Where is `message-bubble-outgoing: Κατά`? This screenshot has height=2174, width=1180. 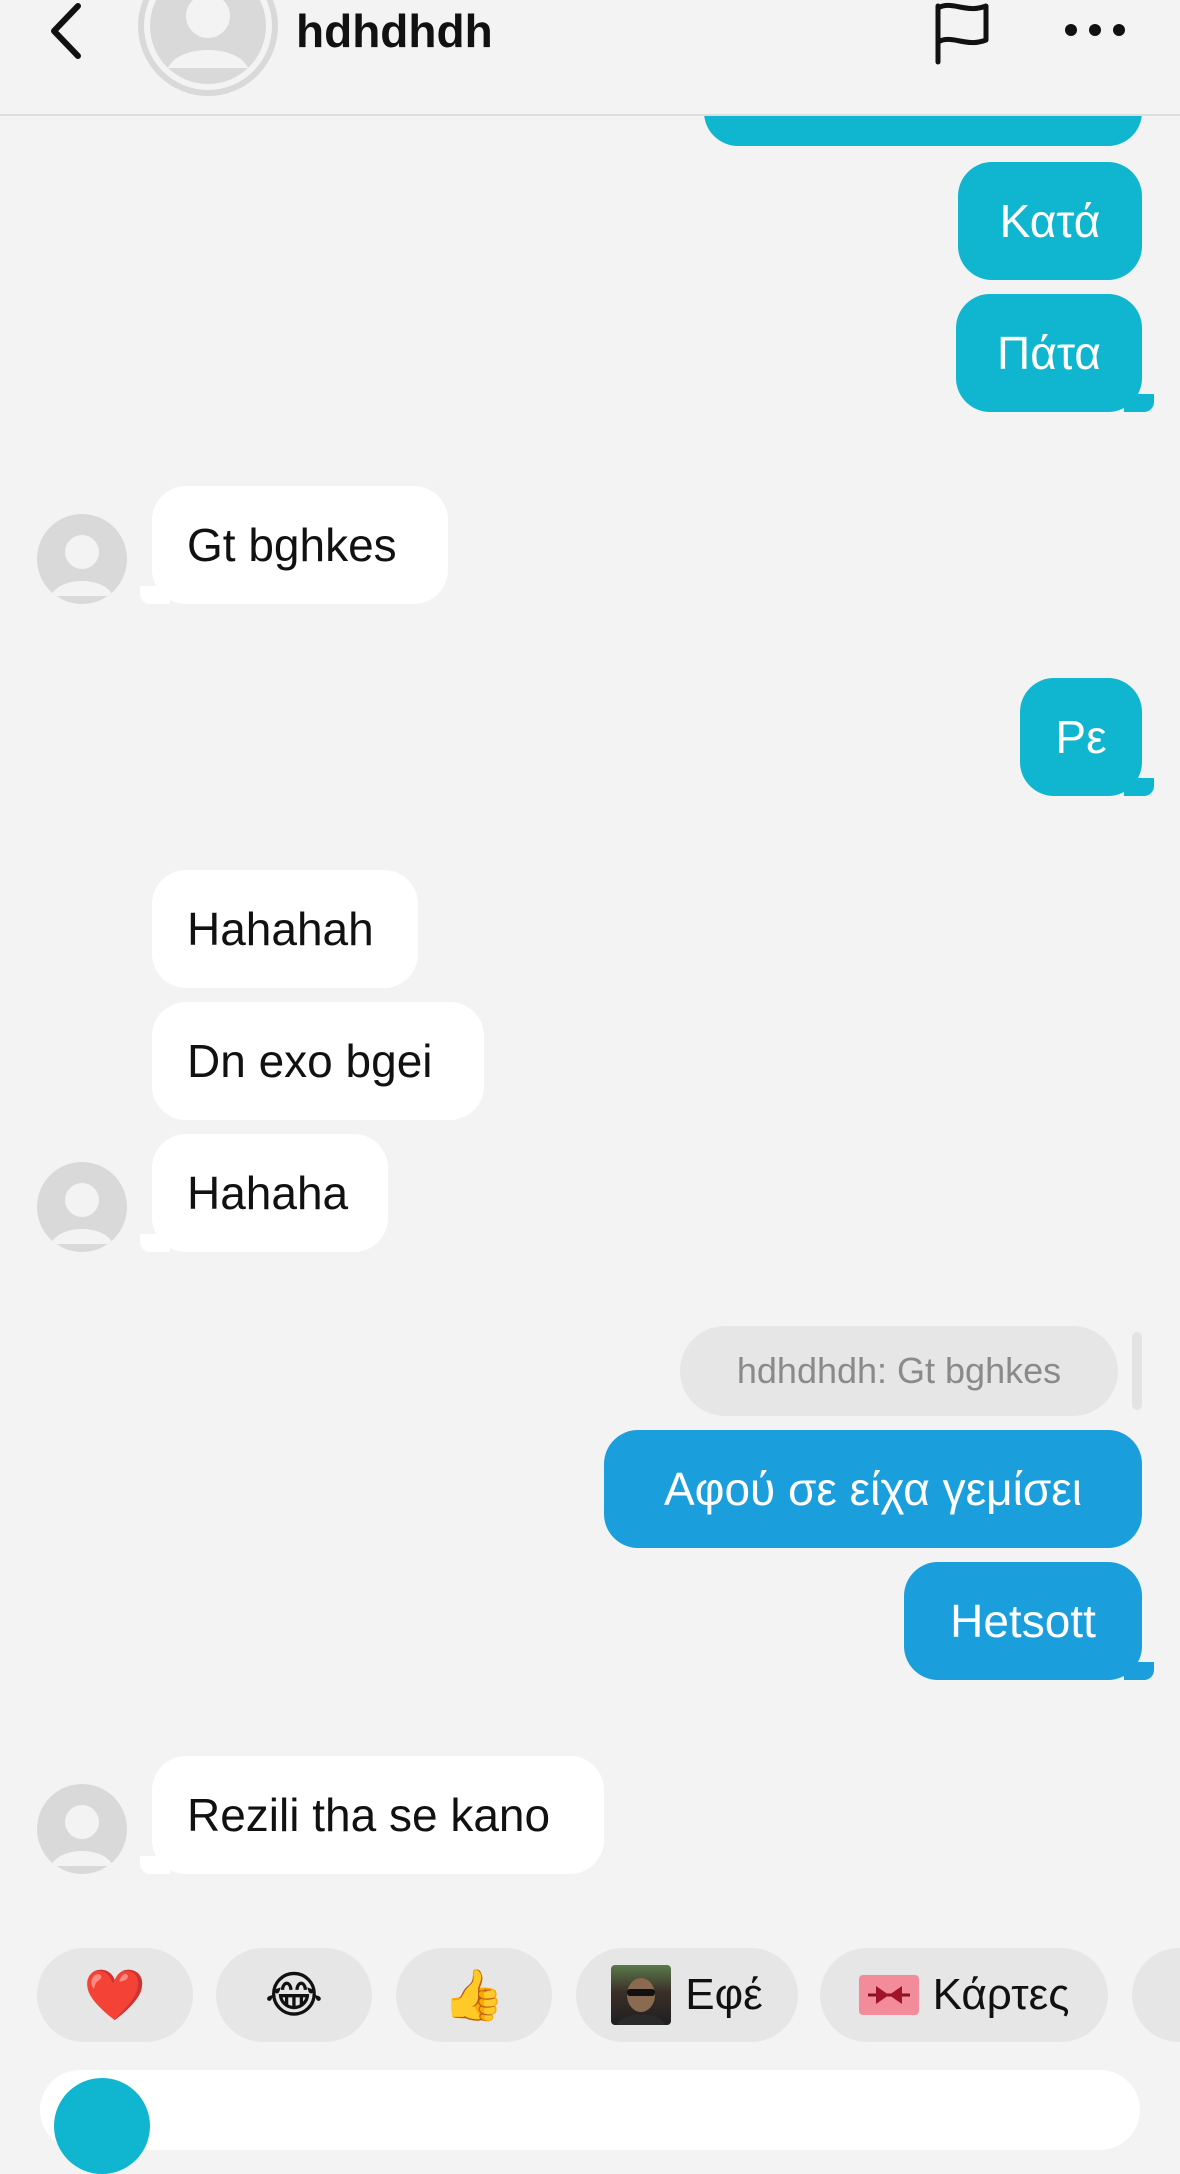
message-bubble-outgoing: Κατά is located at coordinates (1050, 221).